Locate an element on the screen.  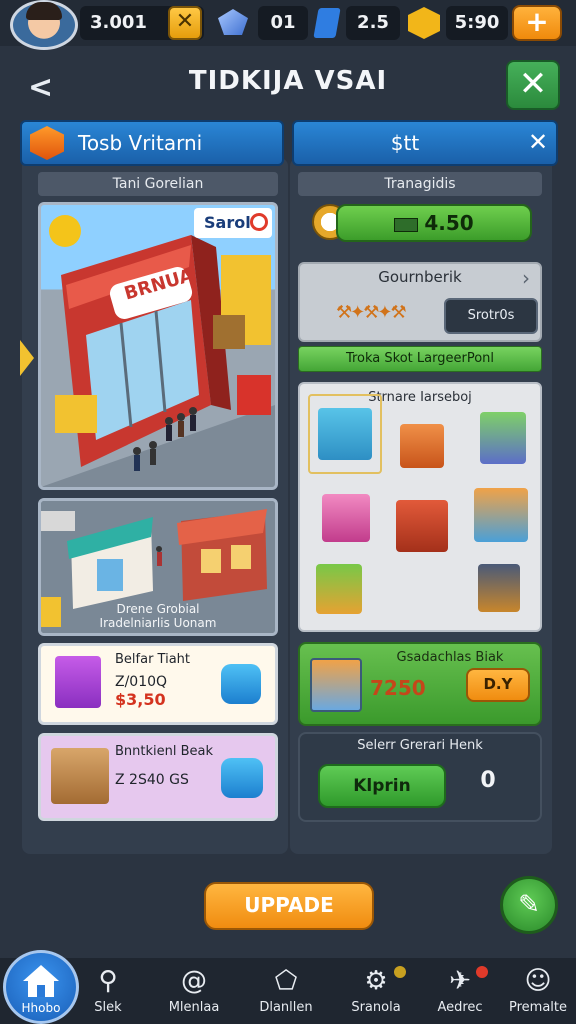
green-strip-banner: Troka Skot LargeerPonl is located at coordinates (420, 359).